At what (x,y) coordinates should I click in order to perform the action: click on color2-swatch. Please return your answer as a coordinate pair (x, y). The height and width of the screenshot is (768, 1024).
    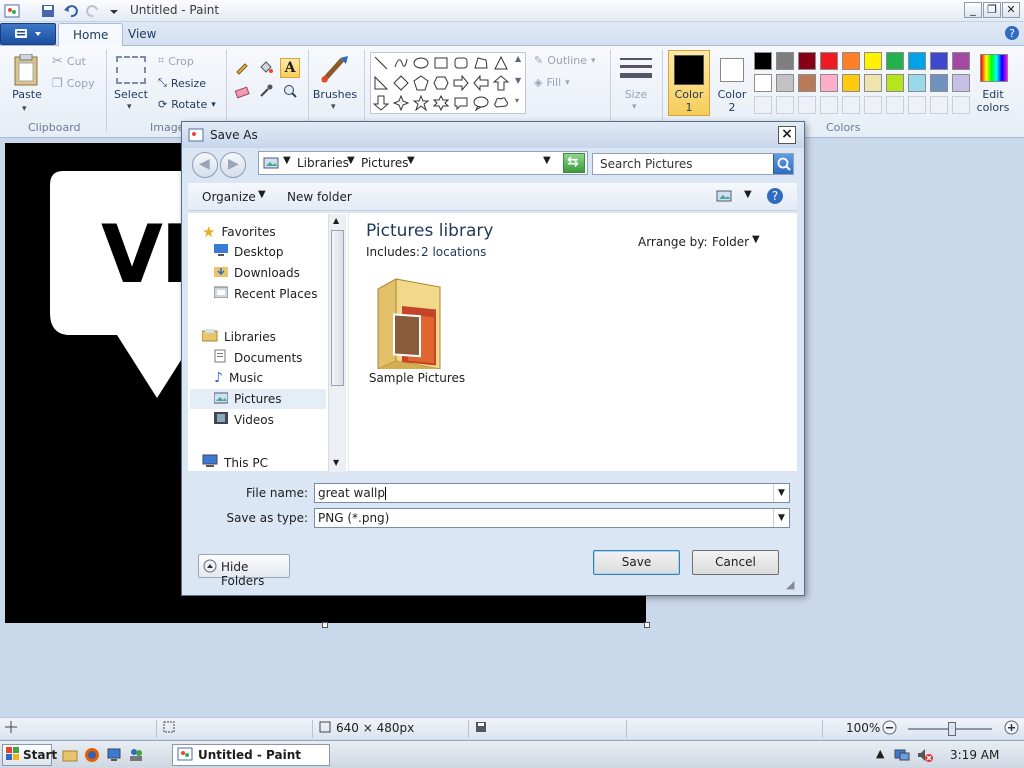
    Looking at the image, I should click on (732, 70).